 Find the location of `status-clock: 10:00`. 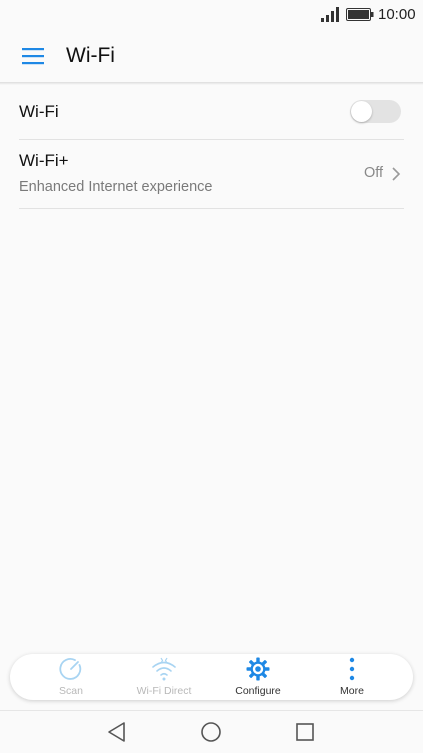

status-clock: 10:00 is located at coordinates (397, 14).